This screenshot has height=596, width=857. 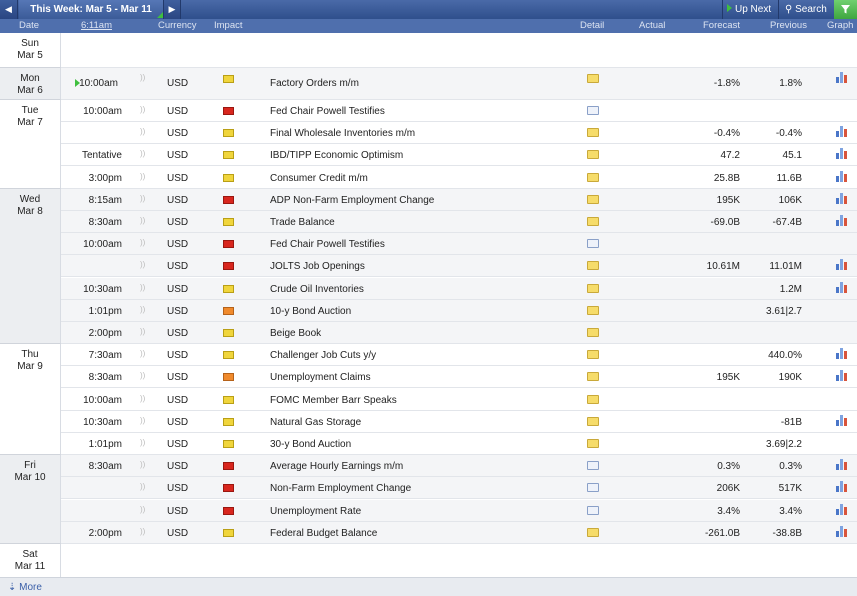 What do you see at coordinates (91, 9) in the screenshot?
I see `week-title: This Week: Mar 5 - Mar 11` at bounding box center [91, 9].